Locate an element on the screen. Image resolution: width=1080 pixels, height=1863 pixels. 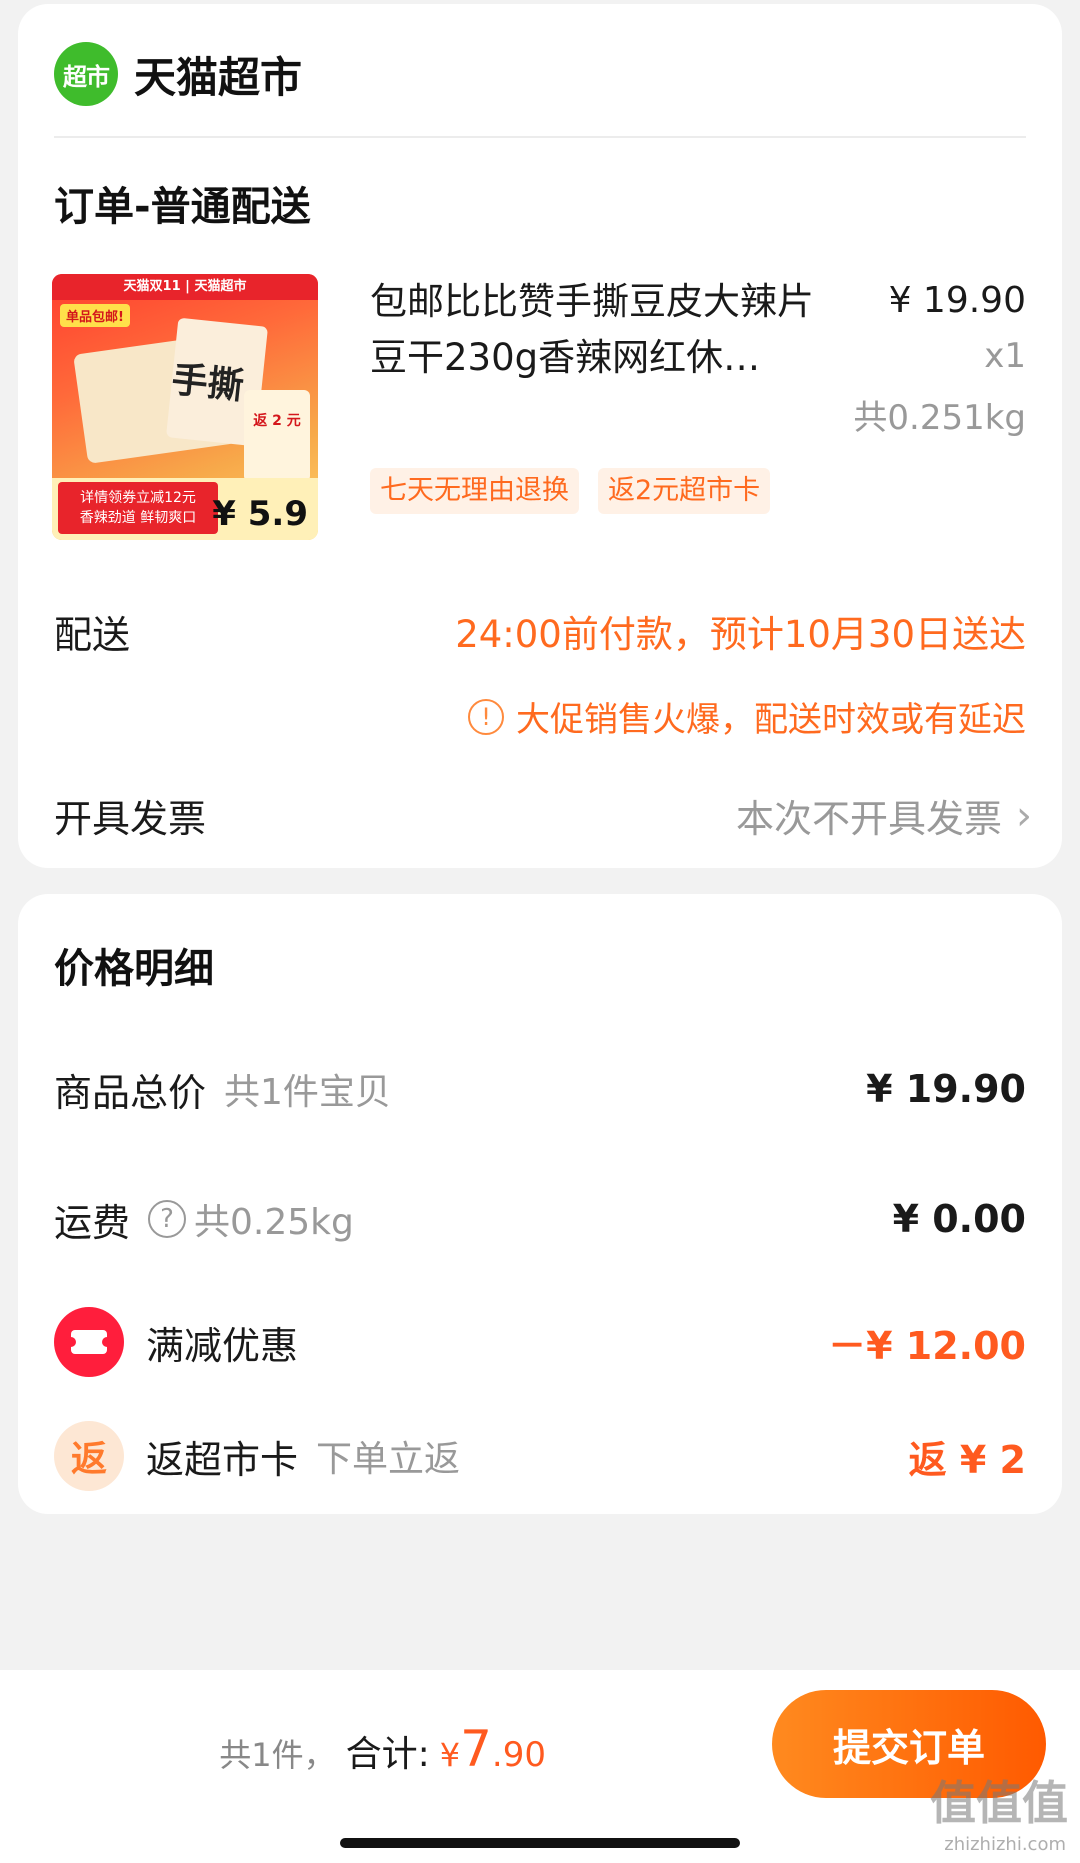
product-quantity: x1 is located at coordinates (1005, 356).